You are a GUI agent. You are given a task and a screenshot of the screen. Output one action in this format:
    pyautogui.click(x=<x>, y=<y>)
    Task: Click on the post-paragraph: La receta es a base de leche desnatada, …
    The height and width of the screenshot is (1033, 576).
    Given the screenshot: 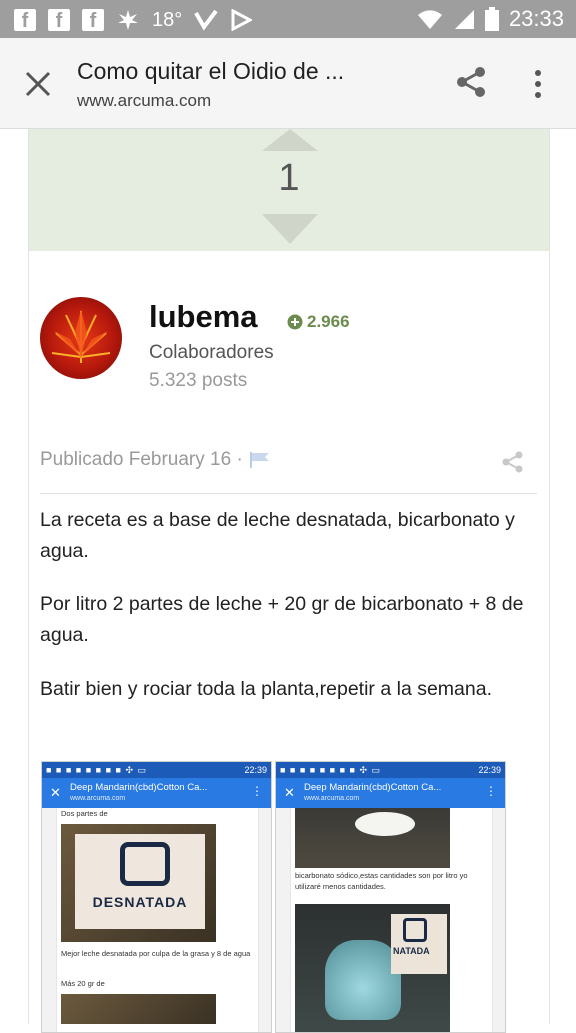 What is the action you would take?
    pyautogui.click(x=277, y=535)
    